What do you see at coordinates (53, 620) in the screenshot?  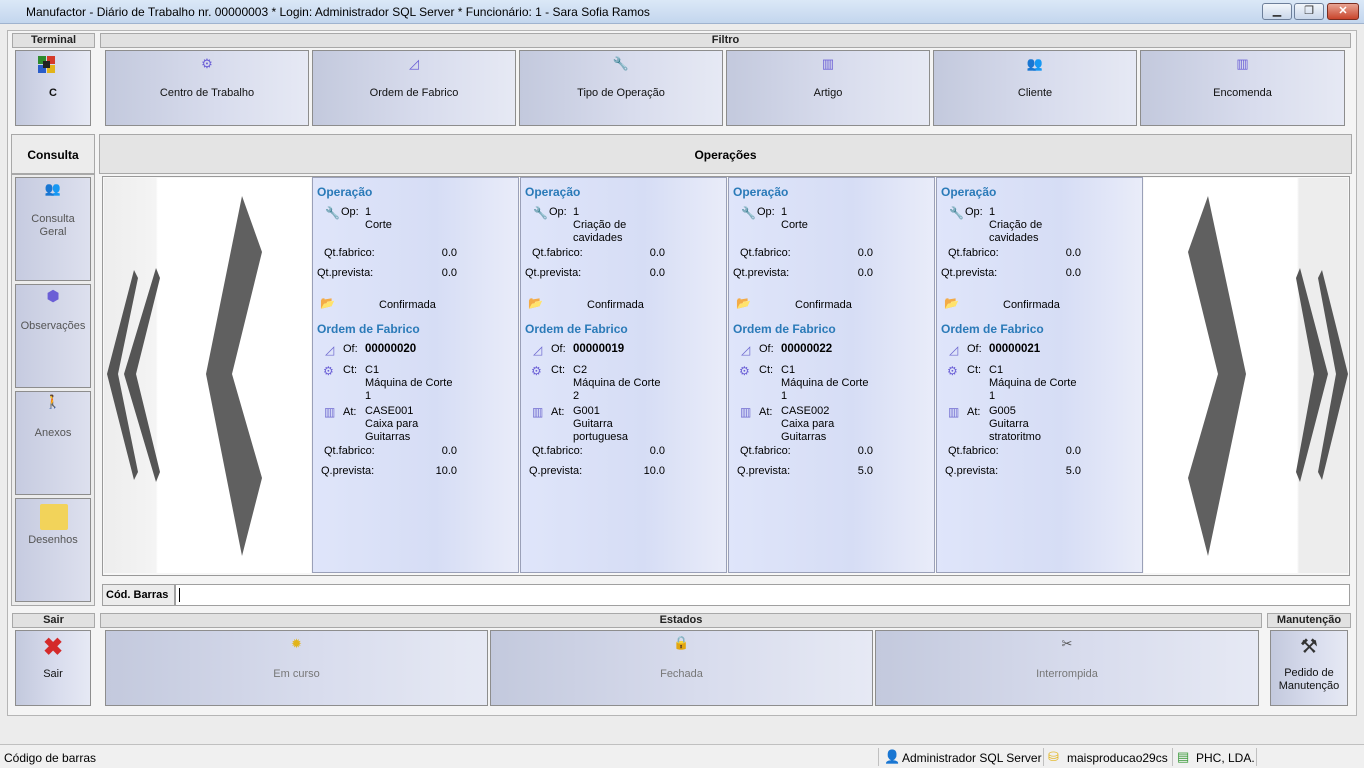 I see `sair-header: Sair` at bounding box center [53, 620].